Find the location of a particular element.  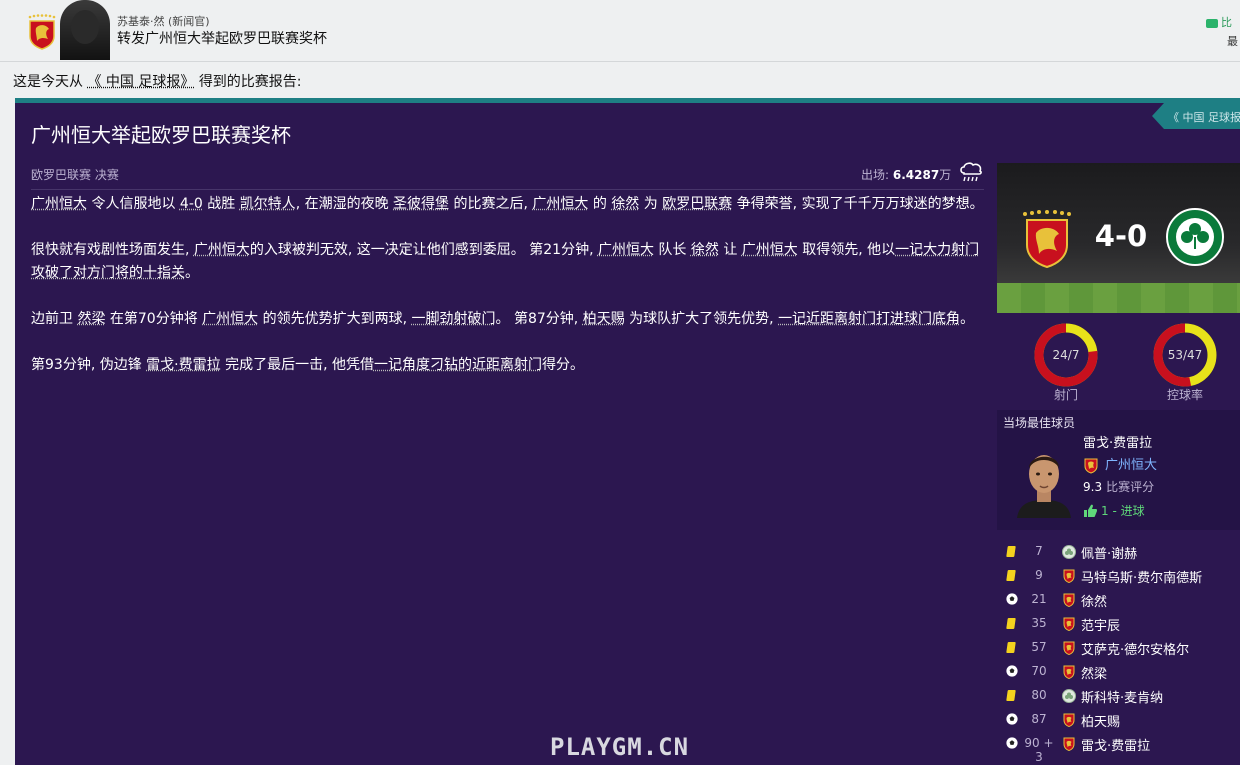

article-link: 一脚劲射破门 is located at coordinates (454, 319).